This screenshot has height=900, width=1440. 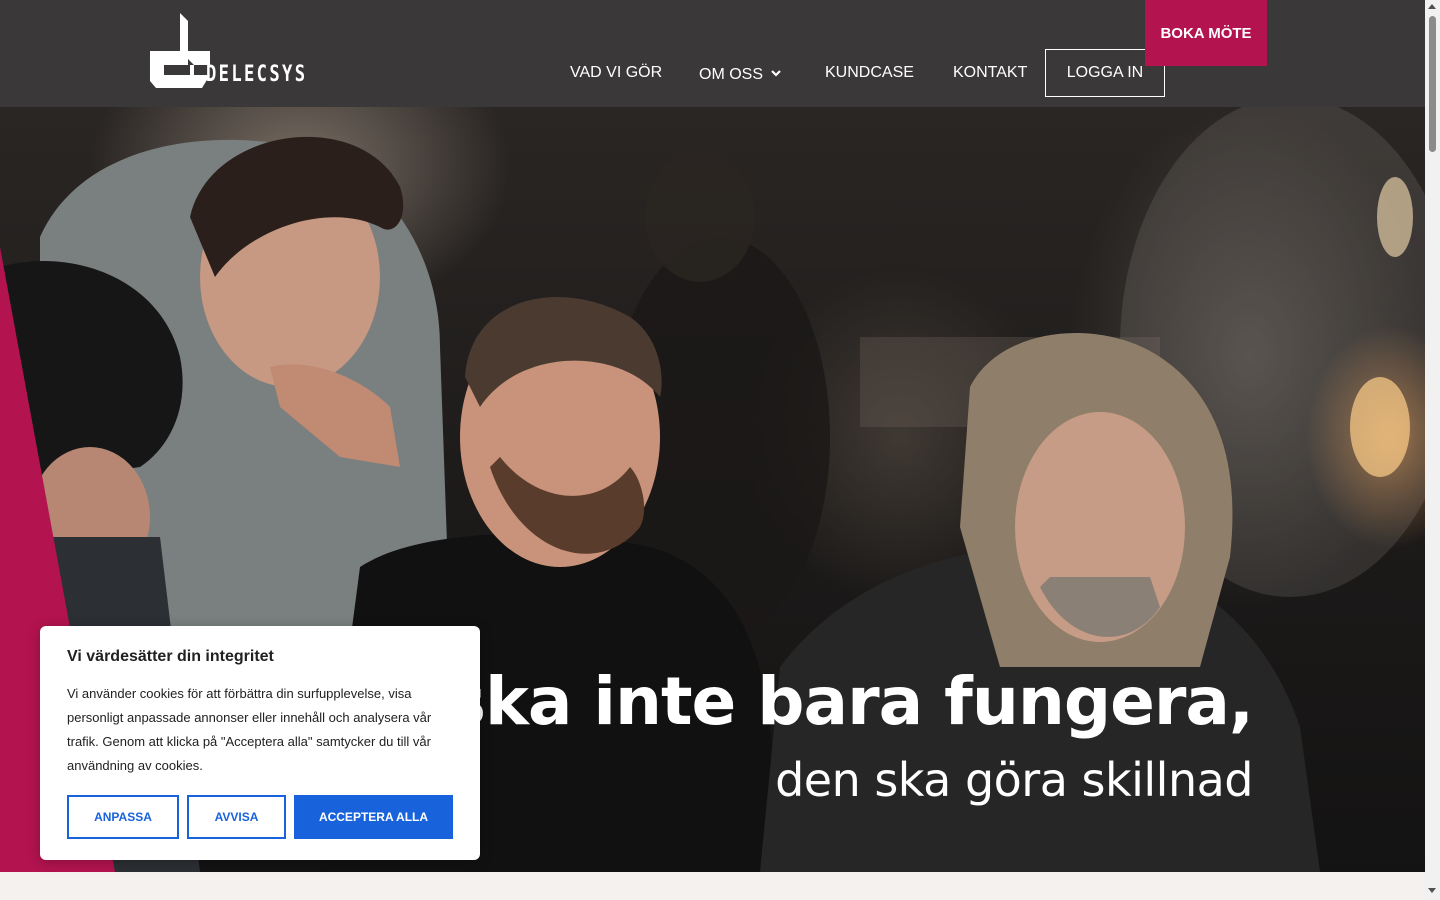 What do you see at coordinates (257, 74) in the screenshot?
I see `logo-wordmark: DELECSYS` at bounding box center [257, 74].